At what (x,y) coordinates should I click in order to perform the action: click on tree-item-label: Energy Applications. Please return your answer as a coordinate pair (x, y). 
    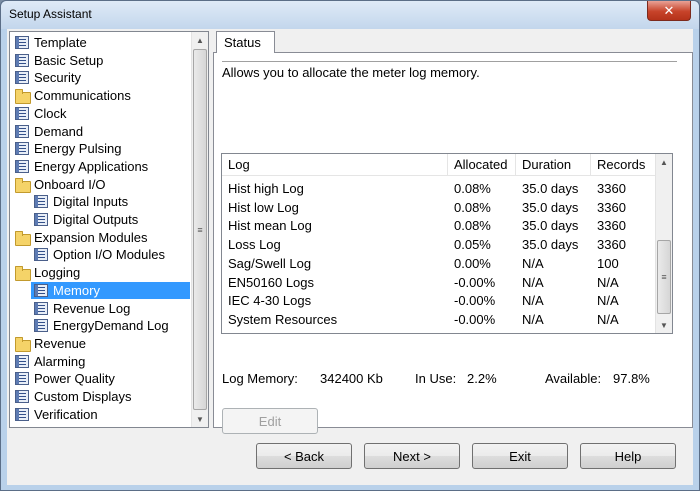
    Looking at the image, I should click on (91, 166).